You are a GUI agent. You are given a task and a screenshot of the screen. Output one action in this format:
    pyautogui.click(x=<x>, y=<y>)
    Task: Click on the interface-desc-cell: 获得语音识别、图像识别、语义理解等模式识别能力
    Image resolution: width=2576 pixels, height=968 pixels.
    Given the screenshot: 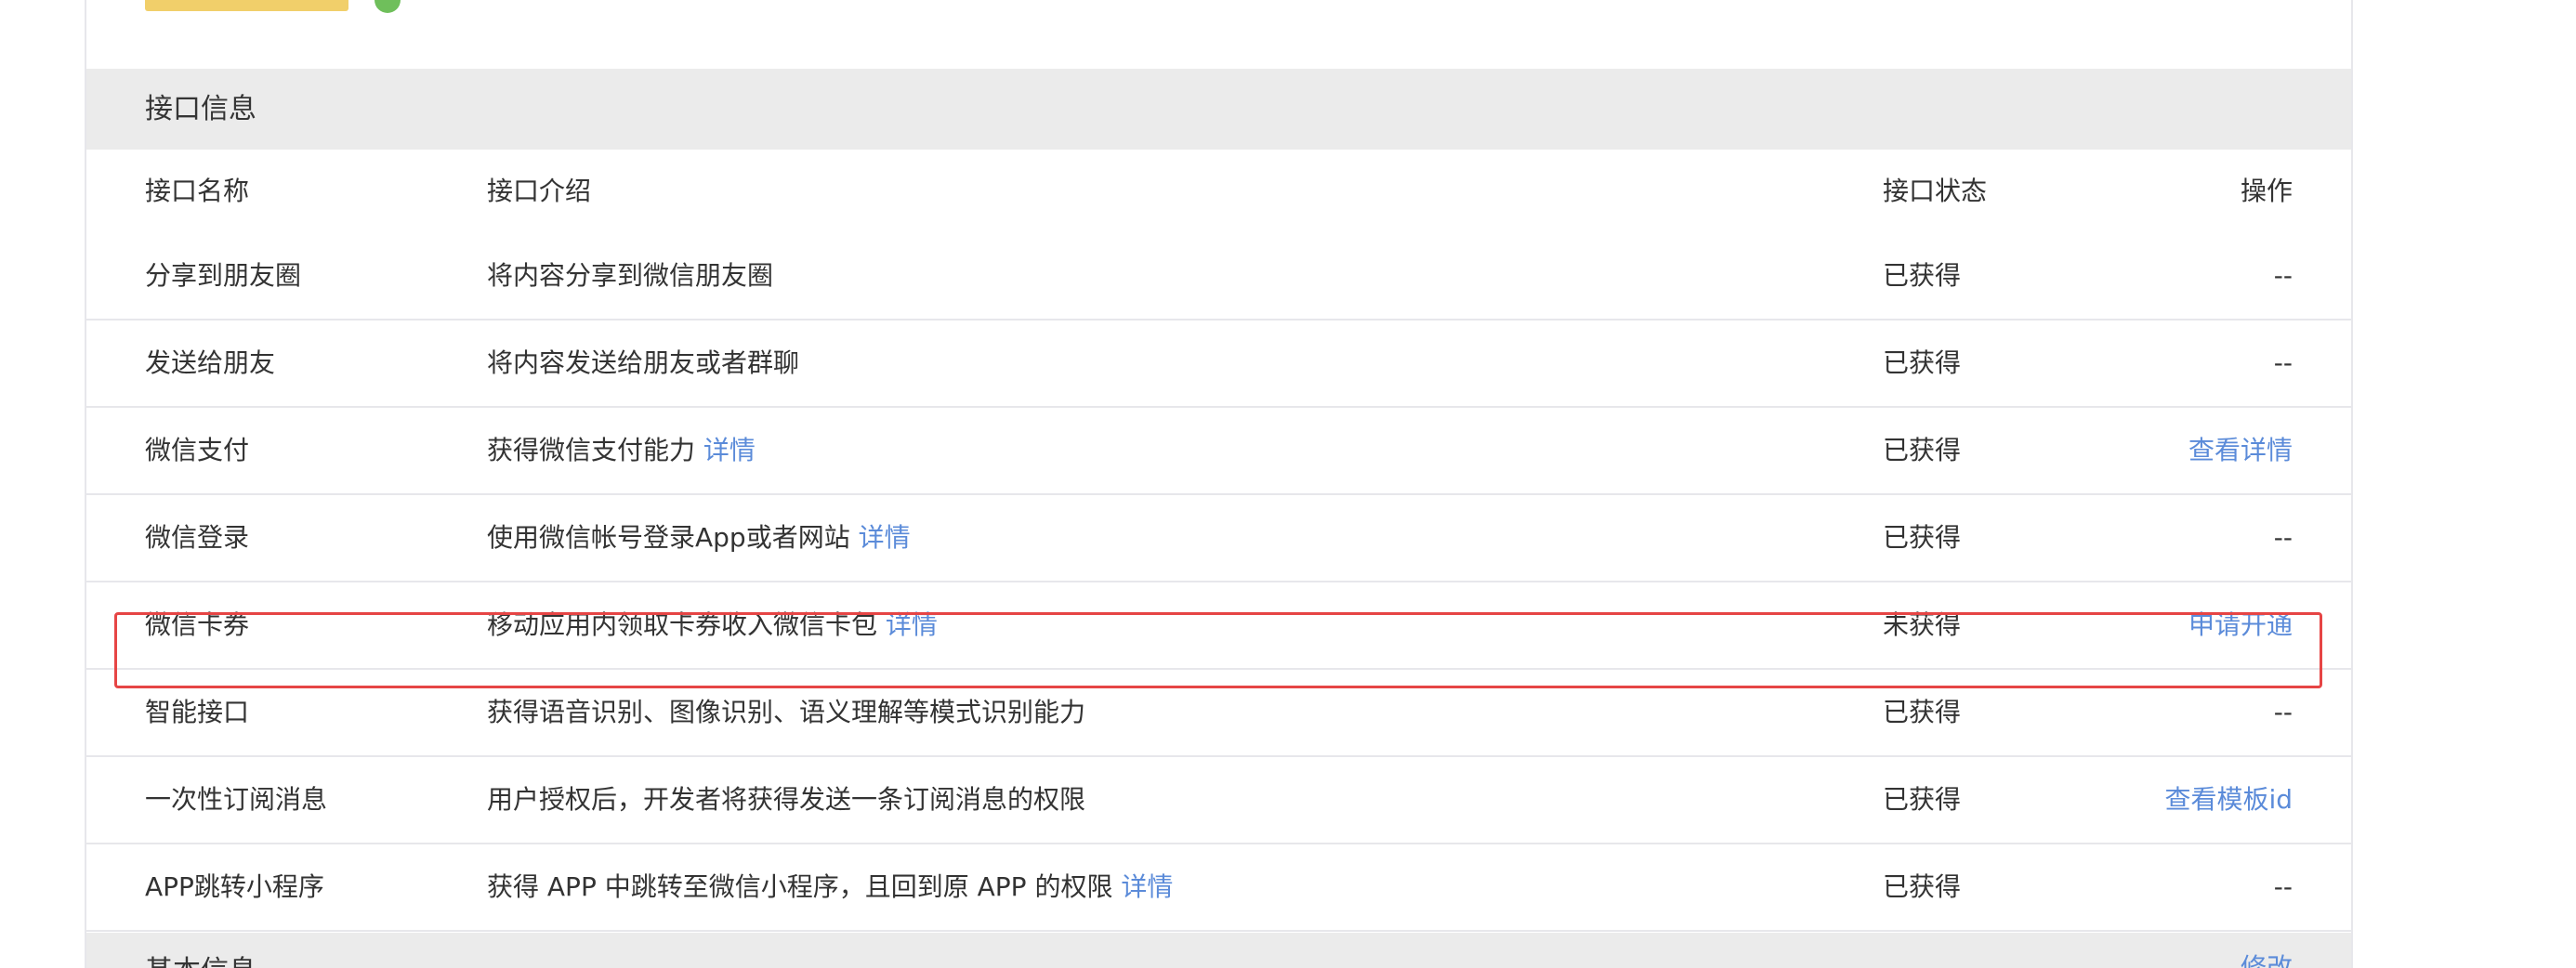 What is the action you would take?
    pyautogui.click(x=786, y=712)
    